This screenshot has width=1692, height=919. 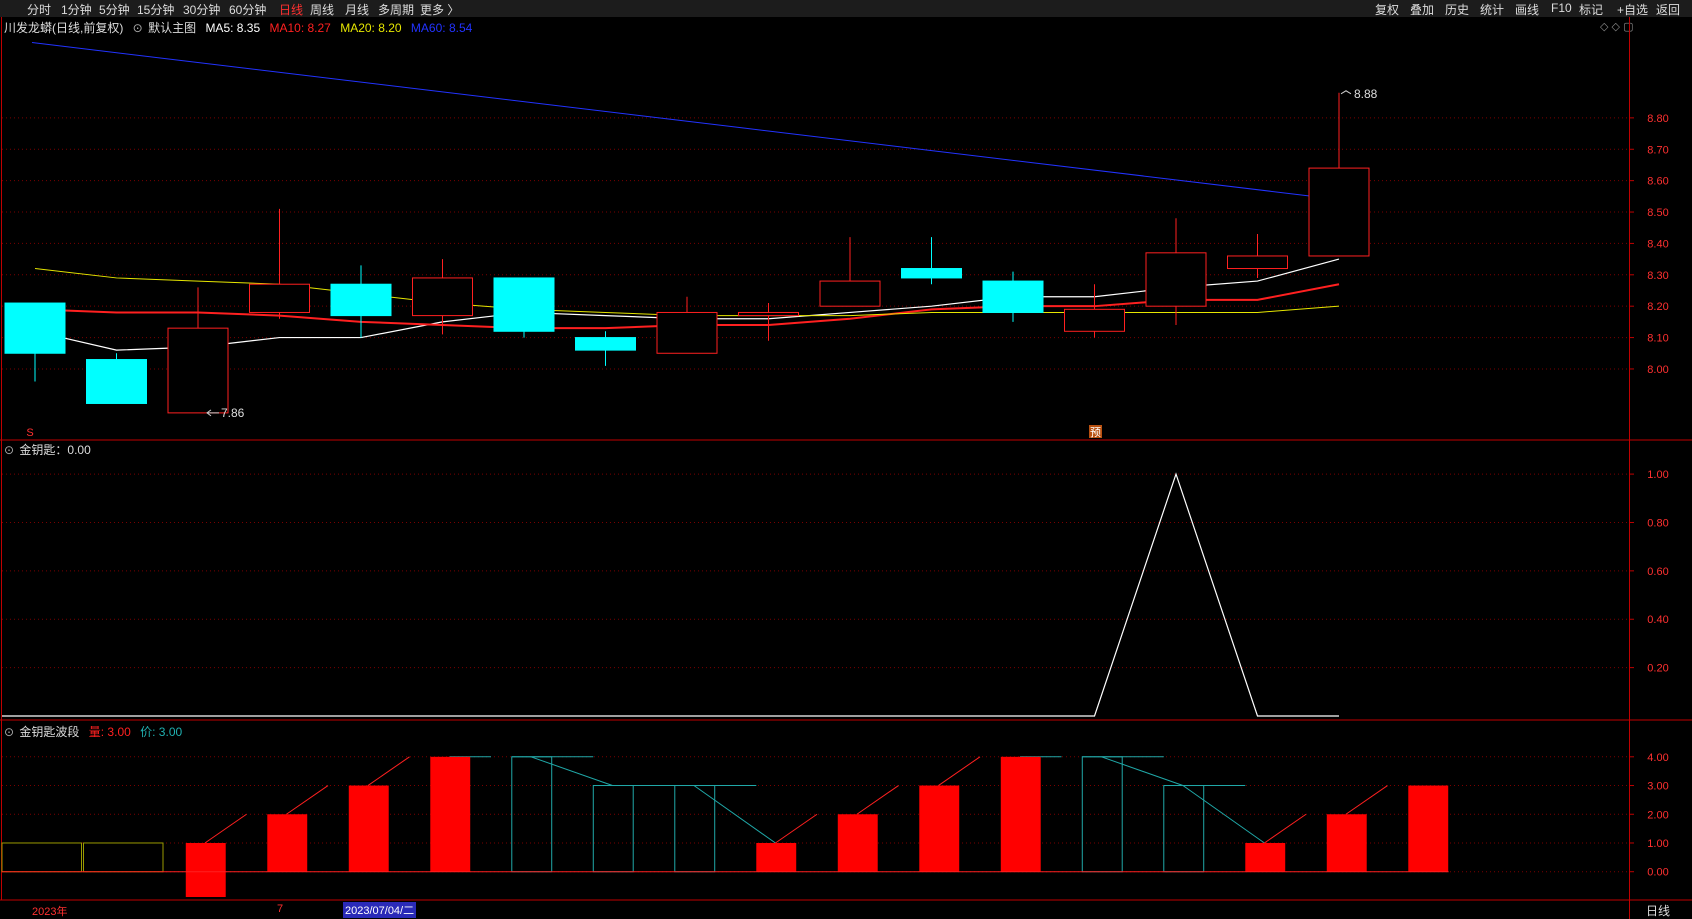 I want to click on ind2-tick-label: 4.00, so click(x=1657, y=758).